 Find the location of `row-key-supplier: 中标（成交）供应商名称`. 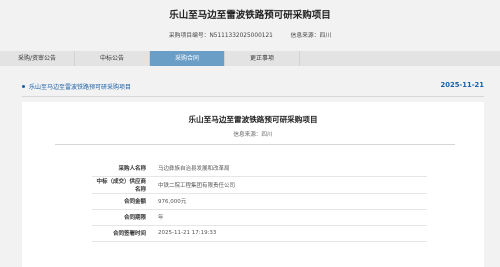

row-key-supplier: 中标（成交）供应商名称 is located at coordinates (122, 185).